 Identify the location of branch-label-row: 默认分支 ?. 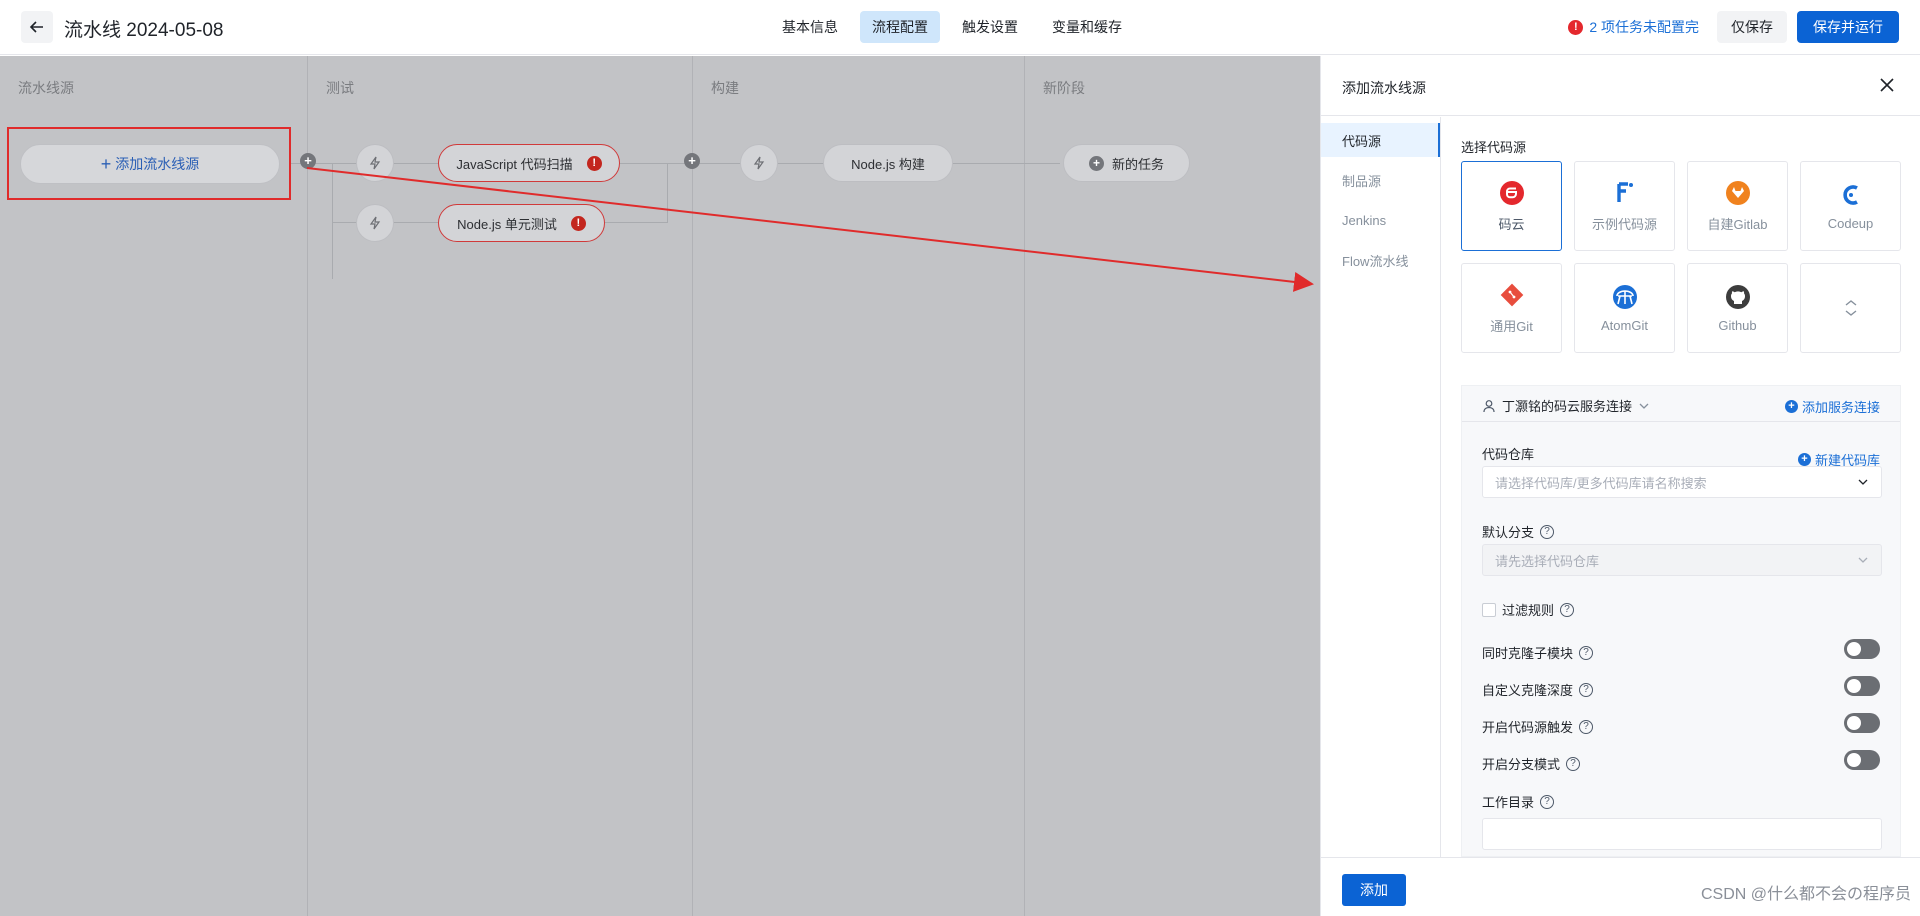
(1518, 531).